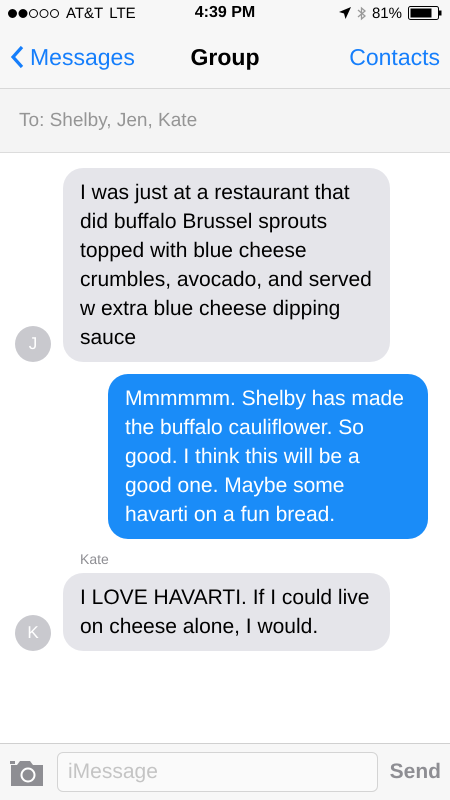  I want to click on signal-icon, so click(34, 13).